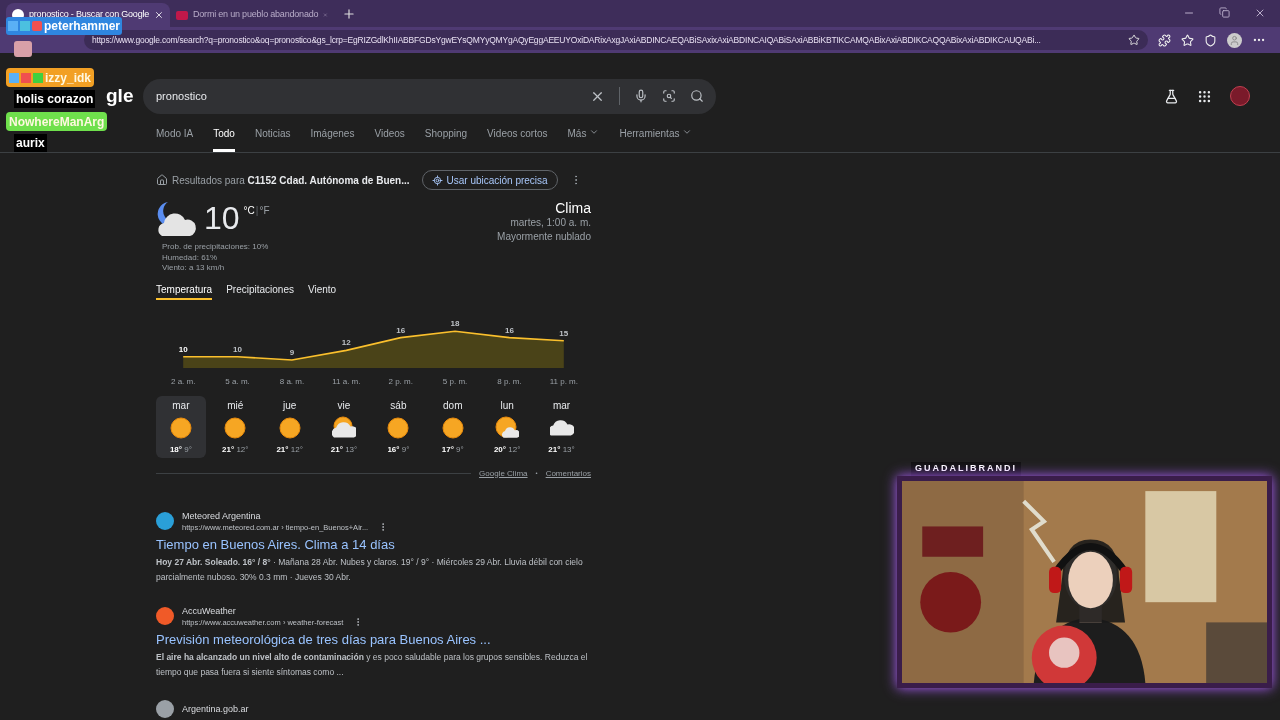 The height and width of the screenshot is (720, 1280). Describe the element at coordinates (641, 96) in the screenshot. I see `microphone-icon` at that location.